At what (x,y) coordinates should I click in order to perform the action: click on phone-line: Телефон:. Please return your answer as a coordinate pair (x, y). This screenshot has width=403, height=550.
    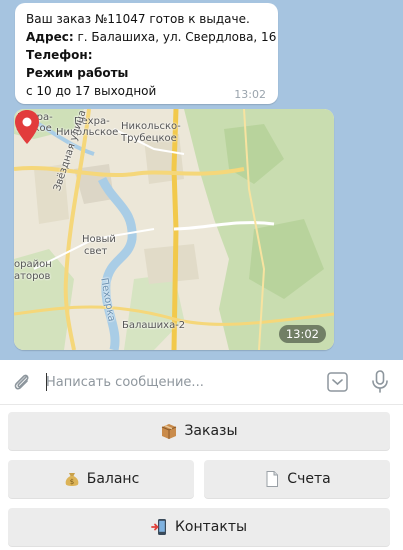
    Looking at the image, I should click on (146, 55).